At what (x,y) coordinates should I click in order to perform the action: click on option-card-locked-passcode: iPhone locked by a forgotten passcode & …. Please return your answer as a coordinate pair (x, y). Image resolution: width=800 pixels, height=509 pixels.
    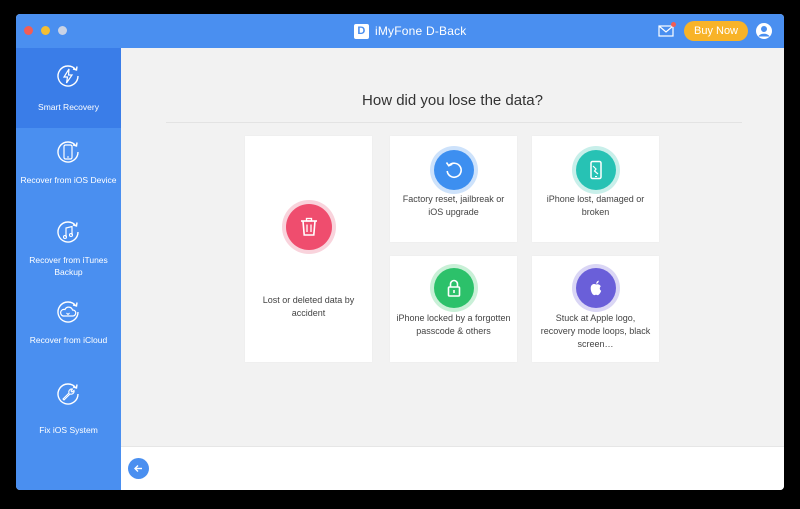
    Looking at the image, I should click on (453, 309).